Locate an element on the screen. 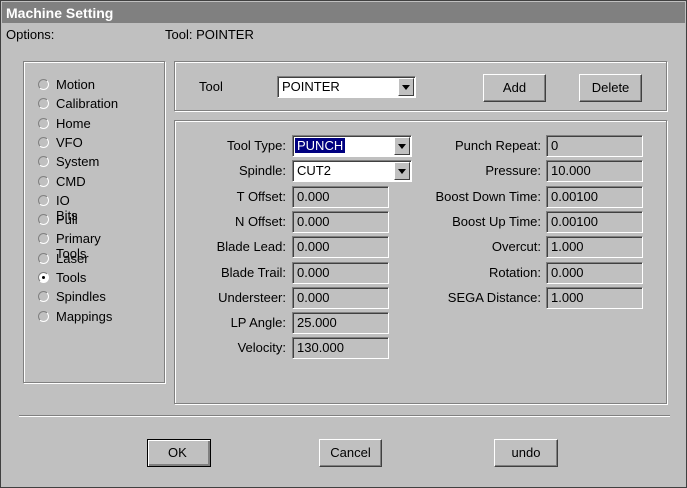 The width and height of the screenshot is (687, 488). param-input: 25.000 is located at coordinates (340, 323).